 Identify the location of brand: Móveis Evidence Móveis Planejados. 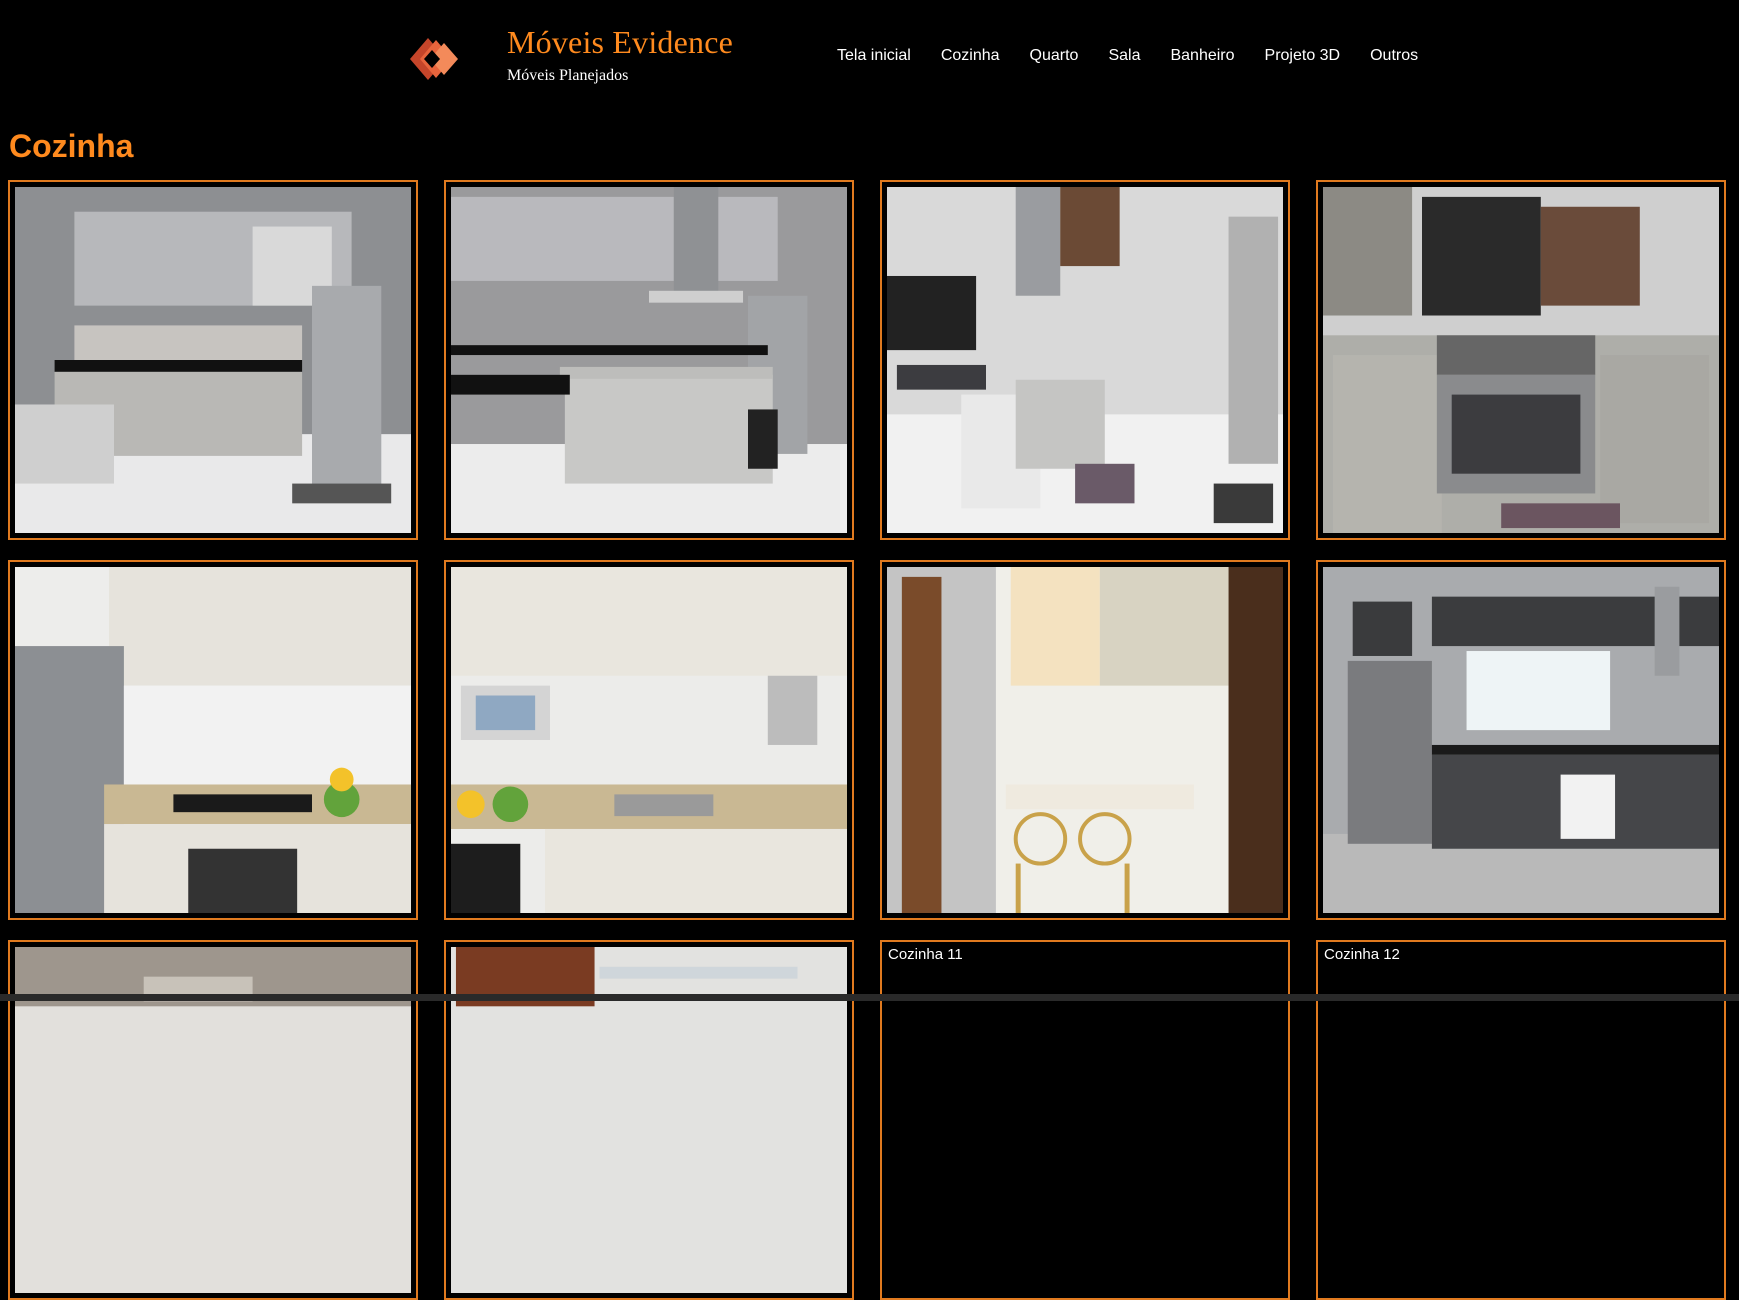
(620, 54).